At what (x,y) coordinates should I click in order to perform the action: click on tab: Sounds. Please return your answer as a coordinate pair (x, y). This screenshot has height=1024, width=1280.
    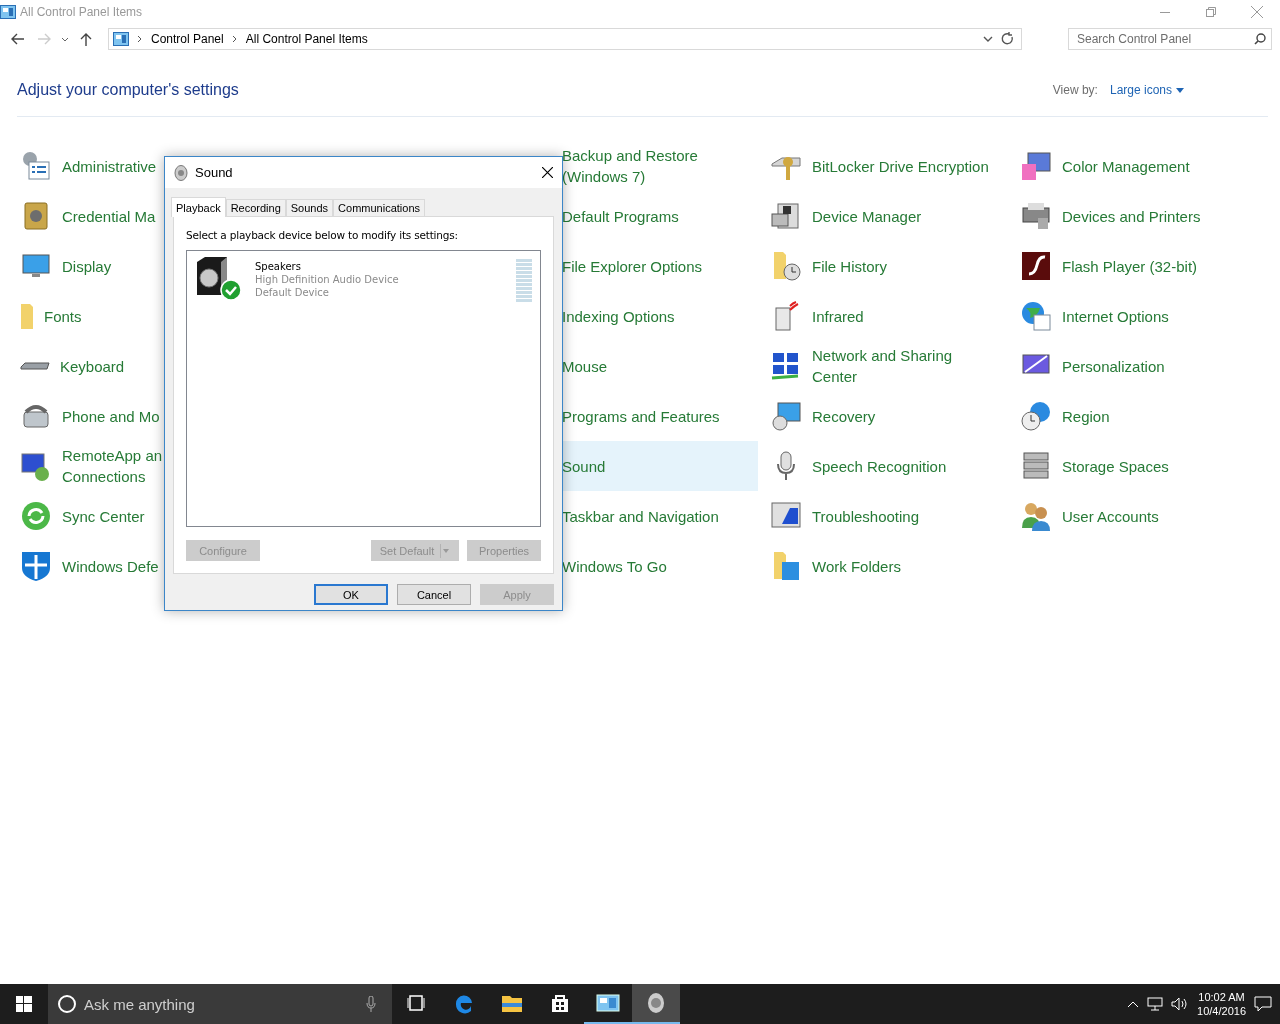
    Looking at the image, I should click on (309, 207).